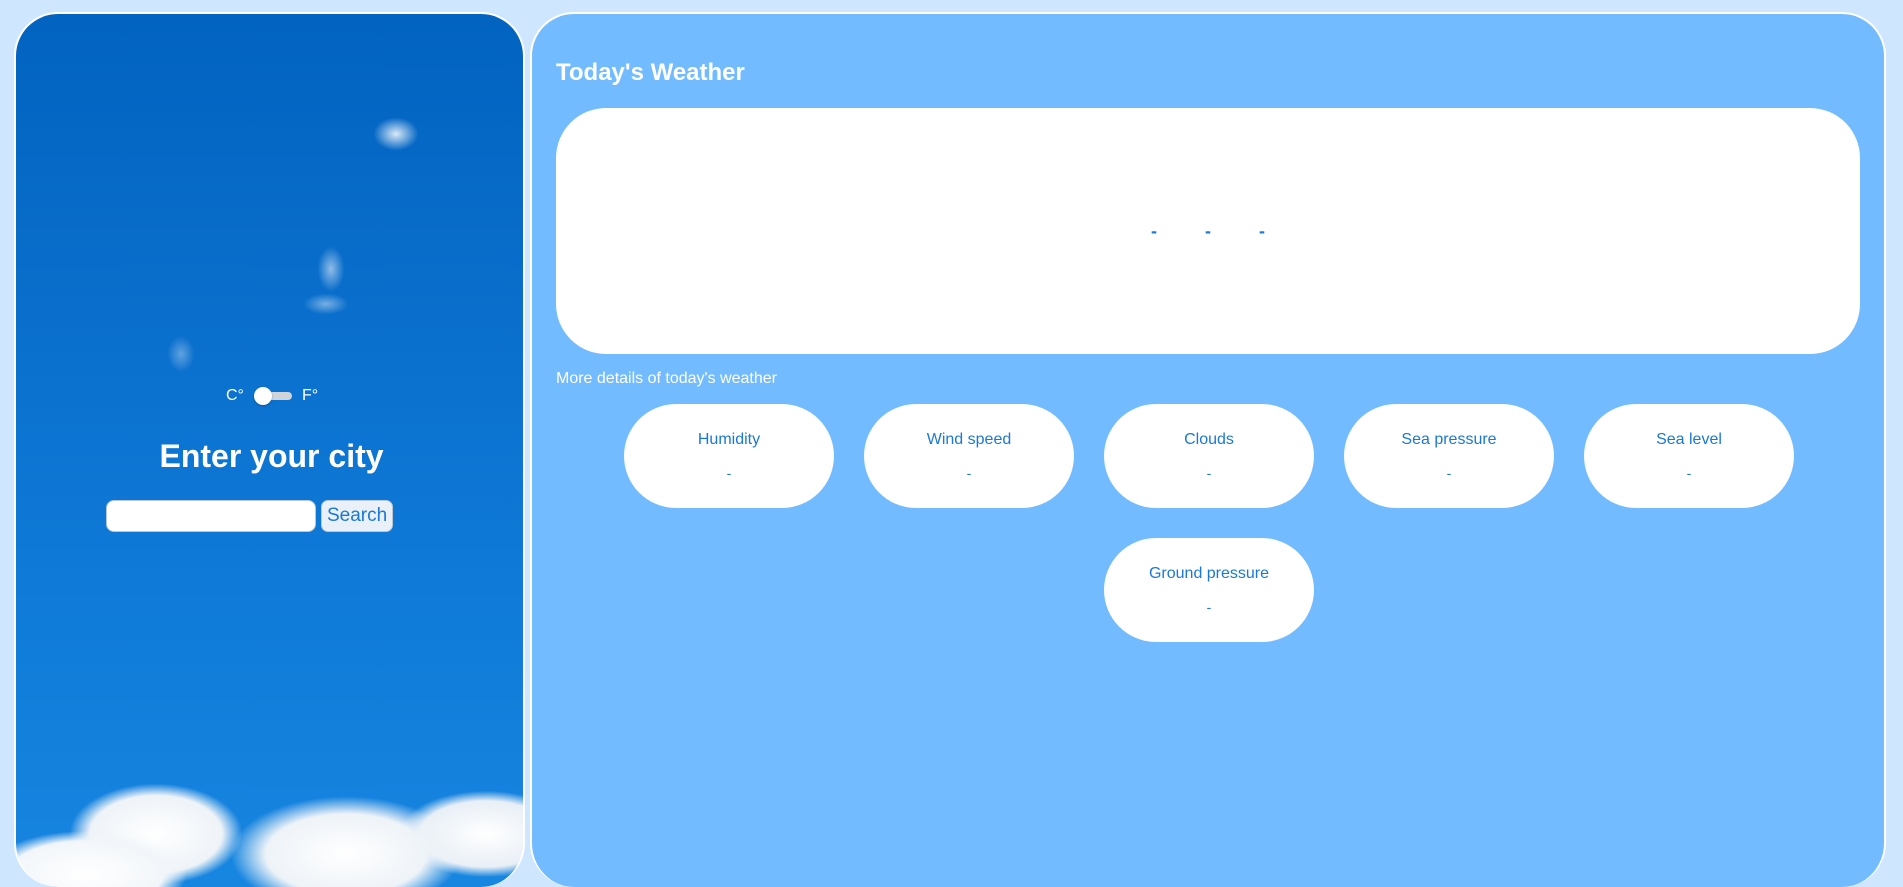  Describe the element at coordinates (729, 439) in the screenshot. I see `detail-label: Humidity` at that location.